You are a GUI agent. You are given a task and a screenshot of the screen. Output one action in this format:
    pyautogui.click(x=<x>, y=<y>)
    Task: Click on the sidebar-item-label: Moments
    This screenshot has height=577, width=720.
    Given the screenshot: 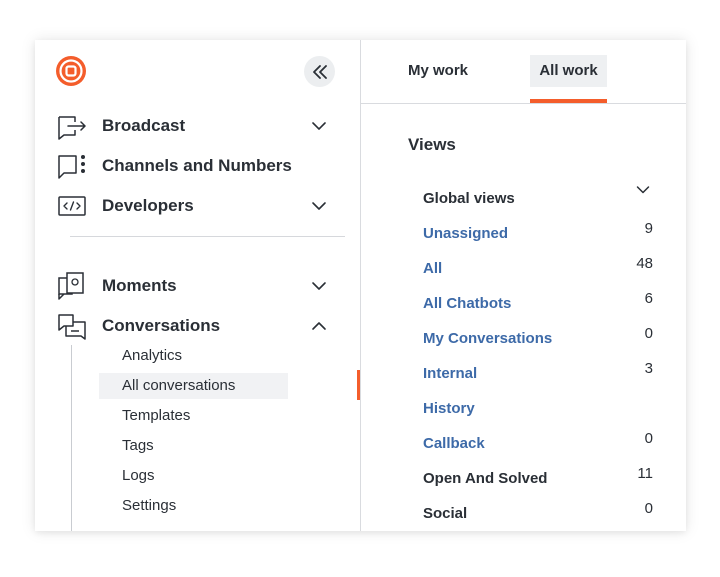 What is the action you would take?
    pyautogui.click(x=139, y=285)
    